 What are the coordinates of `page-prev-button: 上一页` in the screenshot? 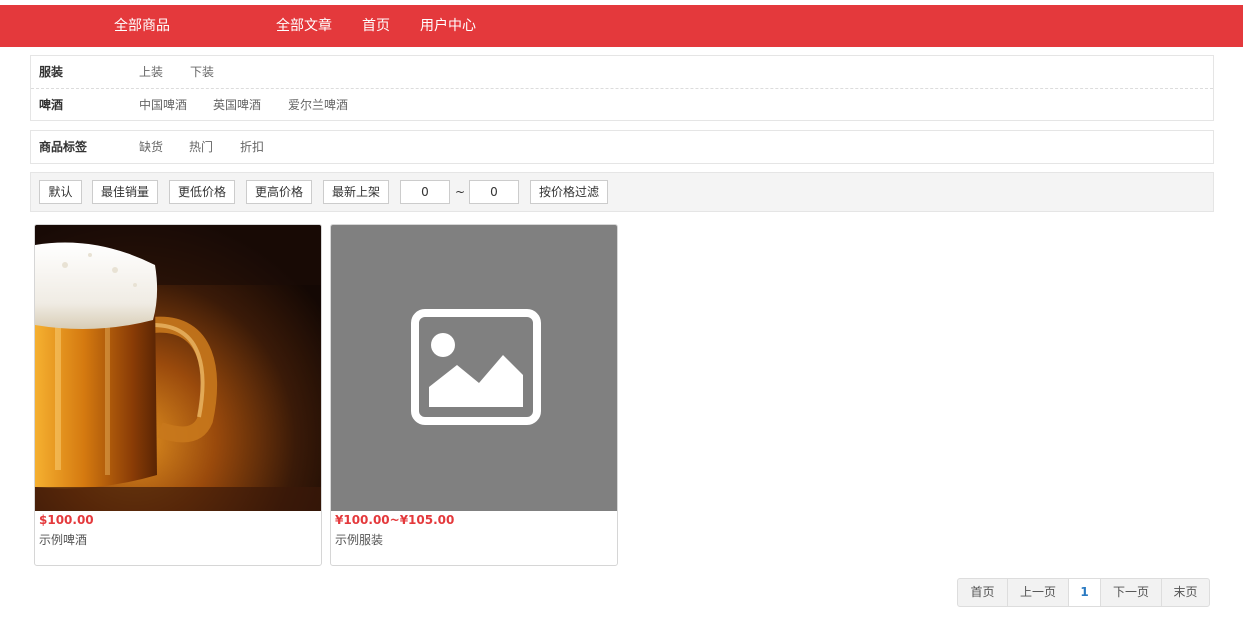 It's located at (1037, 592).